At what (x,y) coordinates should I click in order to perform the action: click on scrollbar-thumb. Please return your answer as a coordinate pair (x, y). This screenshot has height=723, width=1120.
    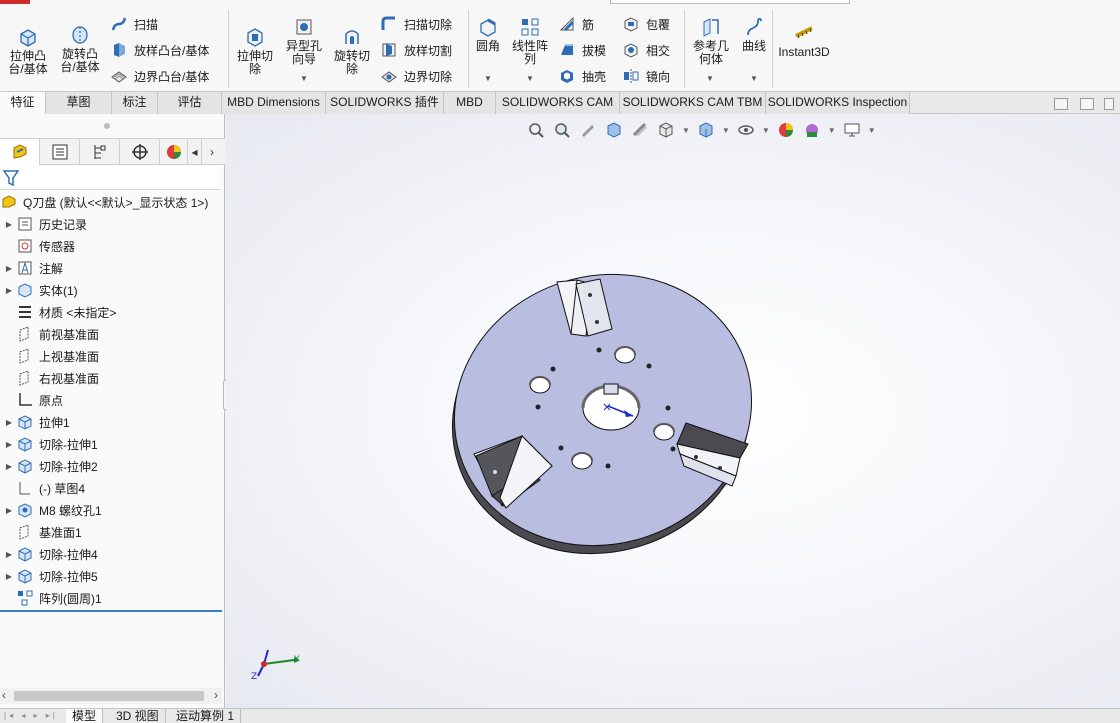
    Looking at the image, I should click on (109, 696).